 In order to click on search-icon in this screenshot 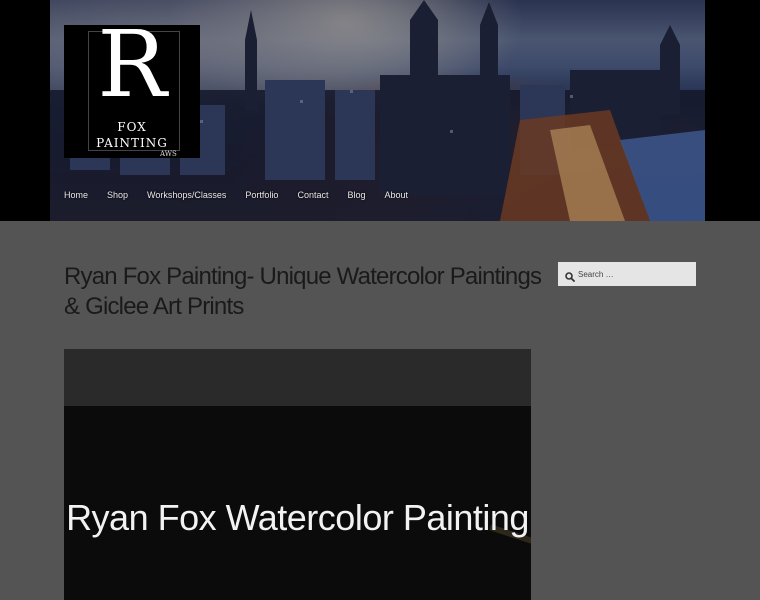, I will do `click(570, 278)`.